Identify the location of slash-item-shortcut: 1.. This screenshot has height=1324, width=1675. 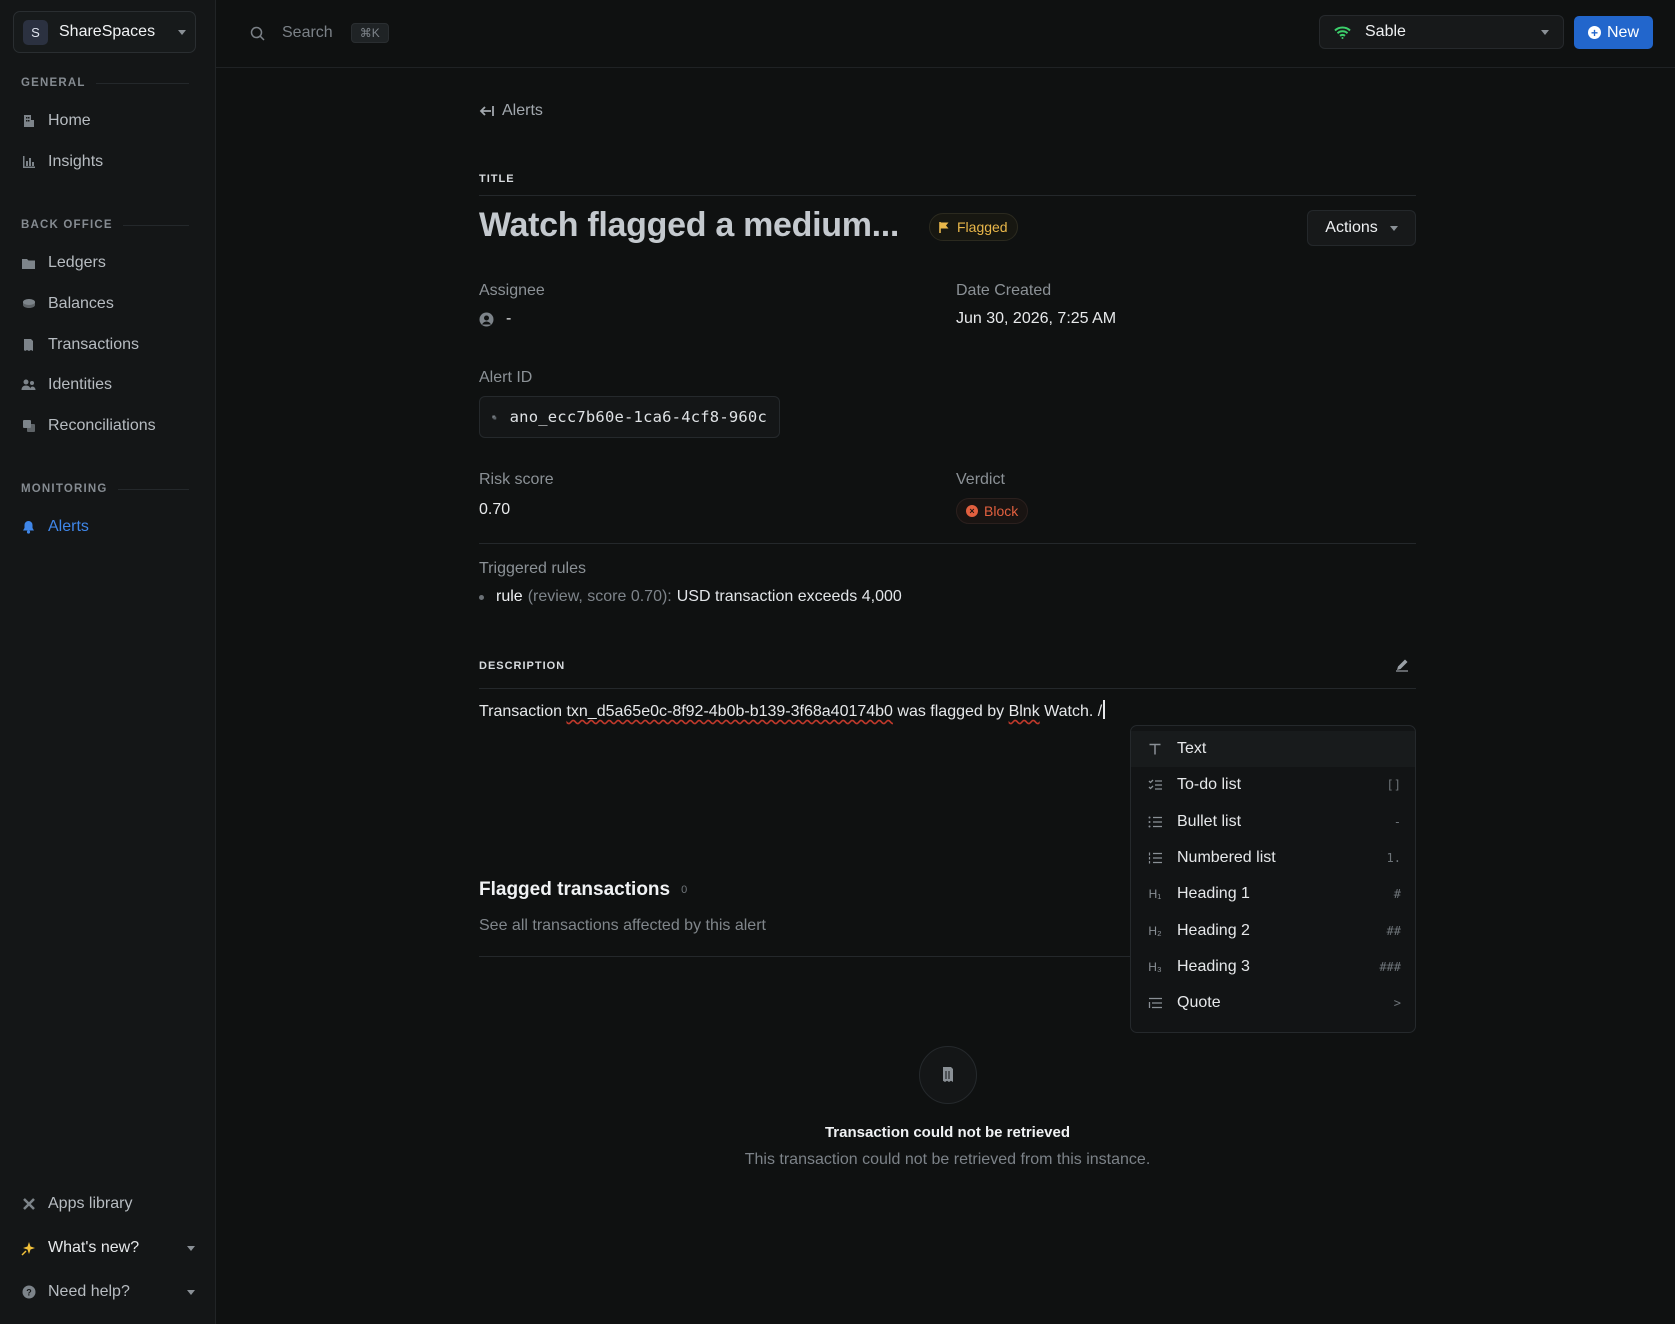
(1393, 858).